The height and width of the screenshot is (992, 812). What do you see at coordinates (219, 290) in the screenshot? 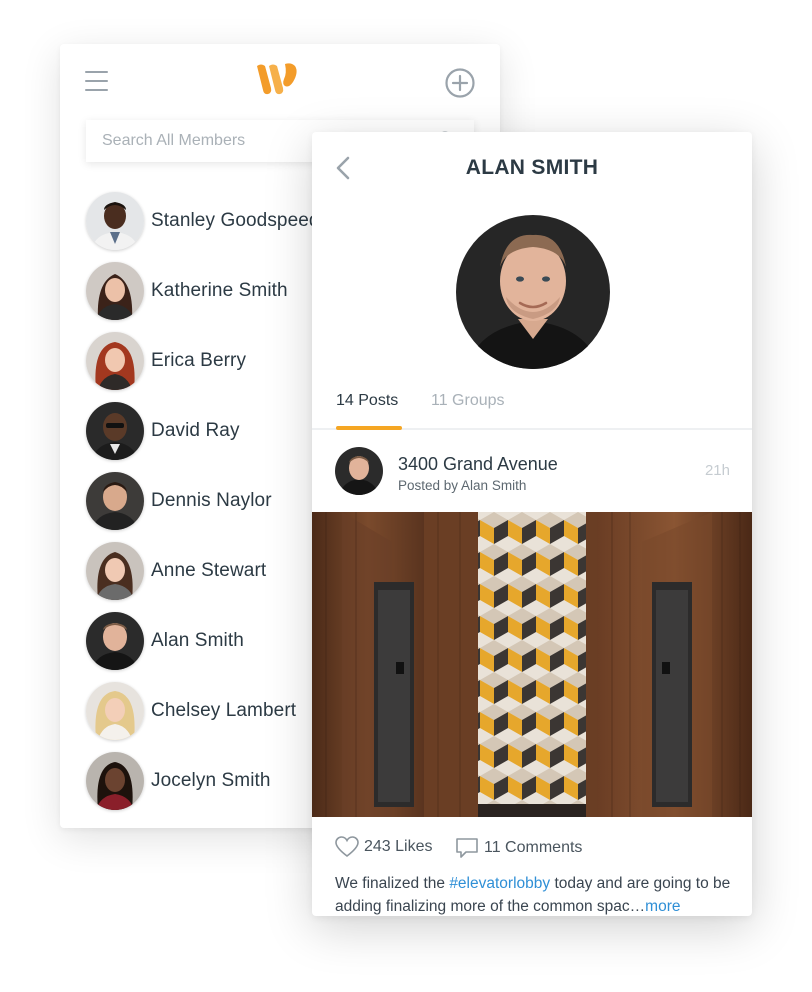
I see `member-name: Katherine Smith` at bounding box center [219, 290].